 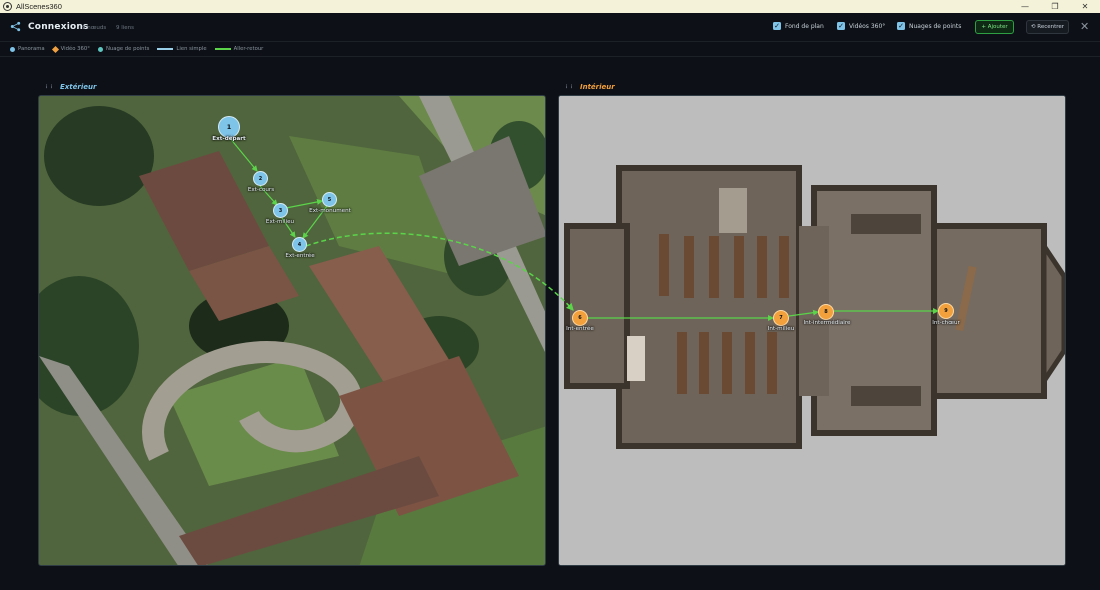 I want to click on node-3-label: Ext-milieu, so click(x=280, y=222).